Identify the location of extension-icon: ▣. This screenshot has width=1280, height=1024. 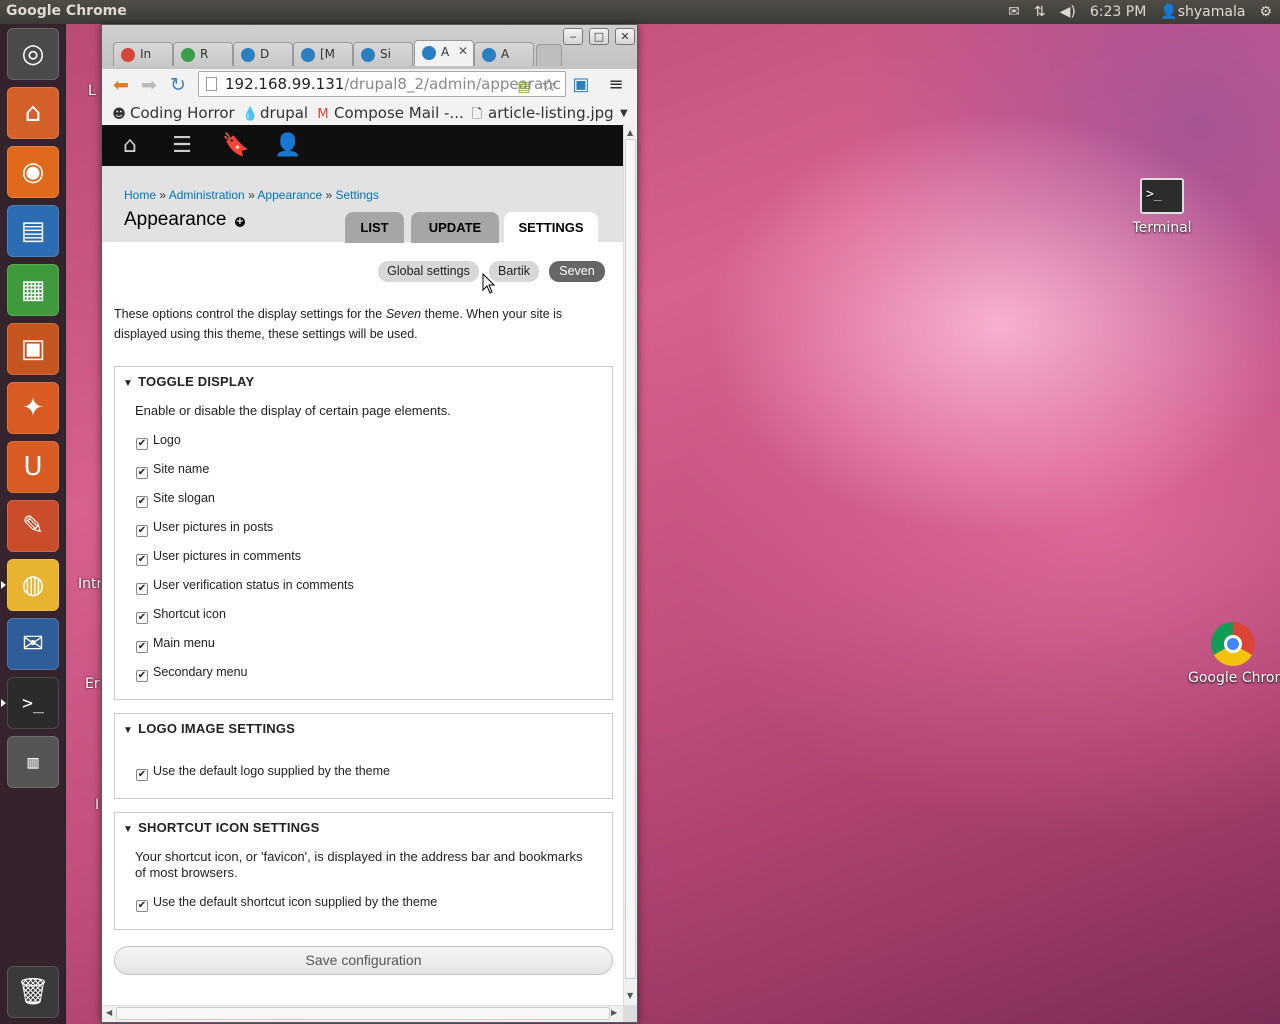
(581, 85).